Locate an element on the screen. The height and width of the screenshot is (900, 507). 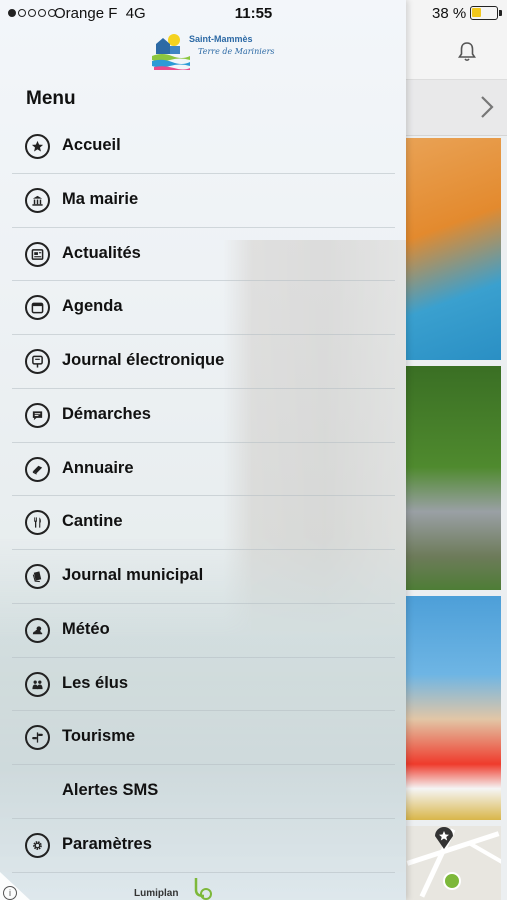
bell-icon is located at coordinates (467, 52).